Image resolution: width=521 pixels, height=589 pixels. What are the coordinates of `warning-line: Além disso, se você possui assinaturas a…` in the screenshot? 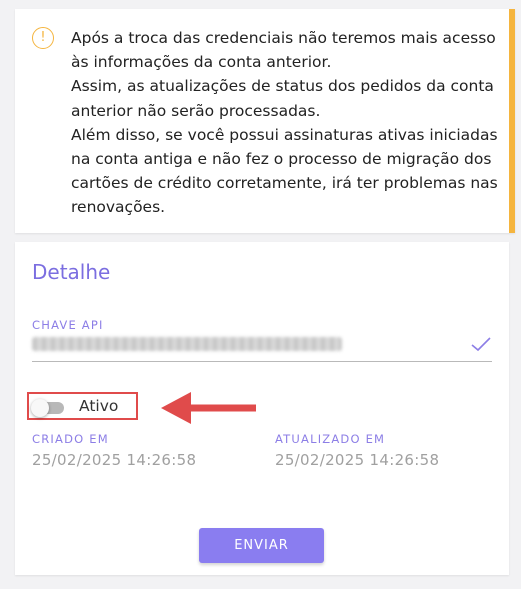 It's located at (284, 171).